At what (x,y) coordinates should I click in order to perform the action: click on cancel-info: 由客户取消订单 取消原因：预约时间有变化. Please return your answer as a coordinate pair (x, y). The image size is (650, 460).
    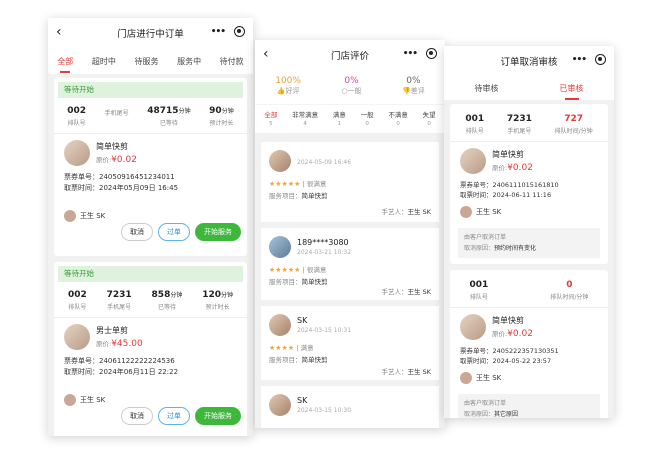
    Looking at the image, I should click on (529, 243).